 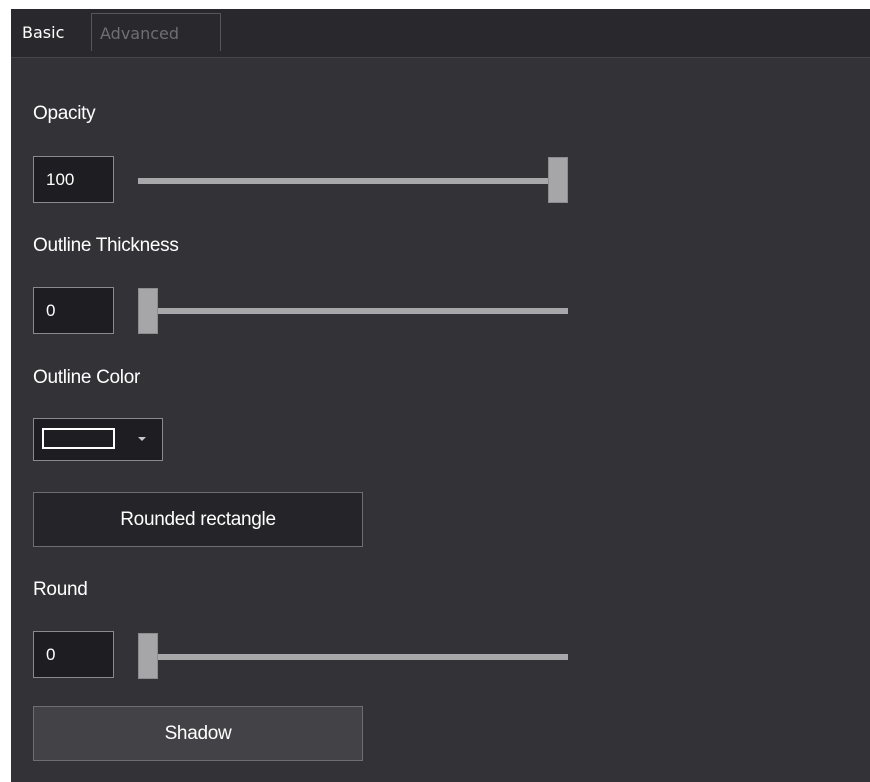 I want to click on outline-color-swatch, so click(x=78, y=438).